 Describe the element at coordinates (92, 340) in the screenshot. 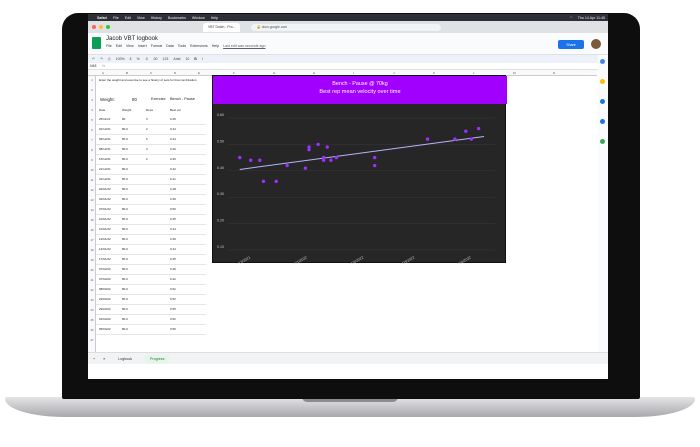

I see `row-header: 27` at that location.